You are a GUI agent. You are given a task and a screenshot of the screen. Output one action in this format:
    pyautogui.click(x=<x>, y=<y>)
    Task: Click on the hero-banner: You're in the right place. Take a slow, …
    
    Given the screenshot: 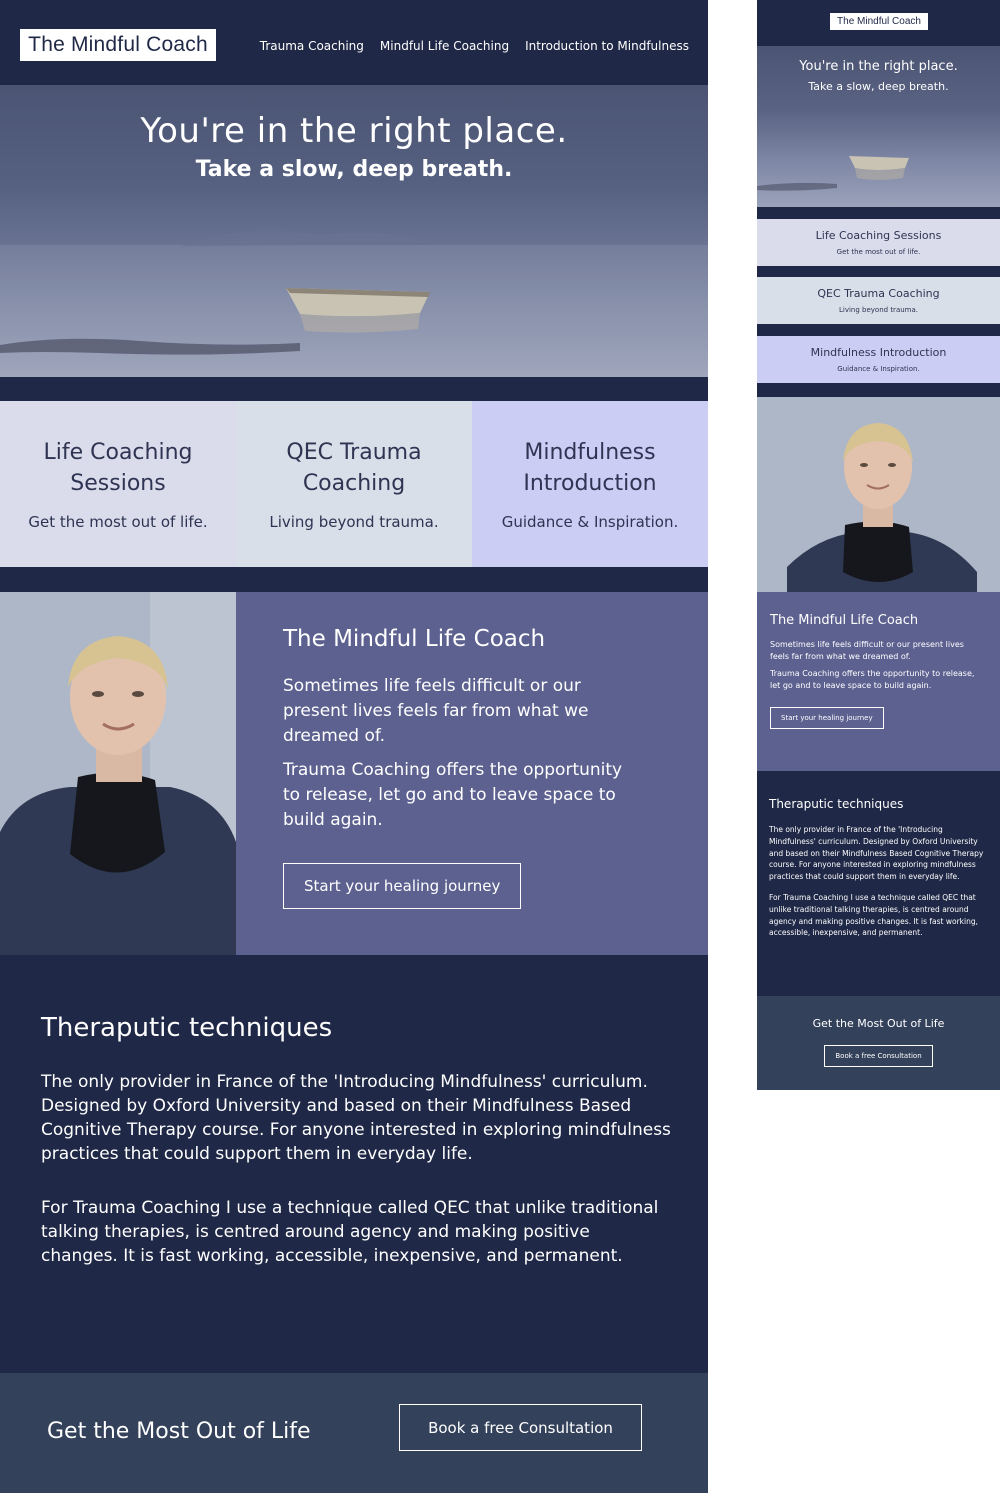 What is the action you would take?
    pyautogui.click(x=354, y=231)
    